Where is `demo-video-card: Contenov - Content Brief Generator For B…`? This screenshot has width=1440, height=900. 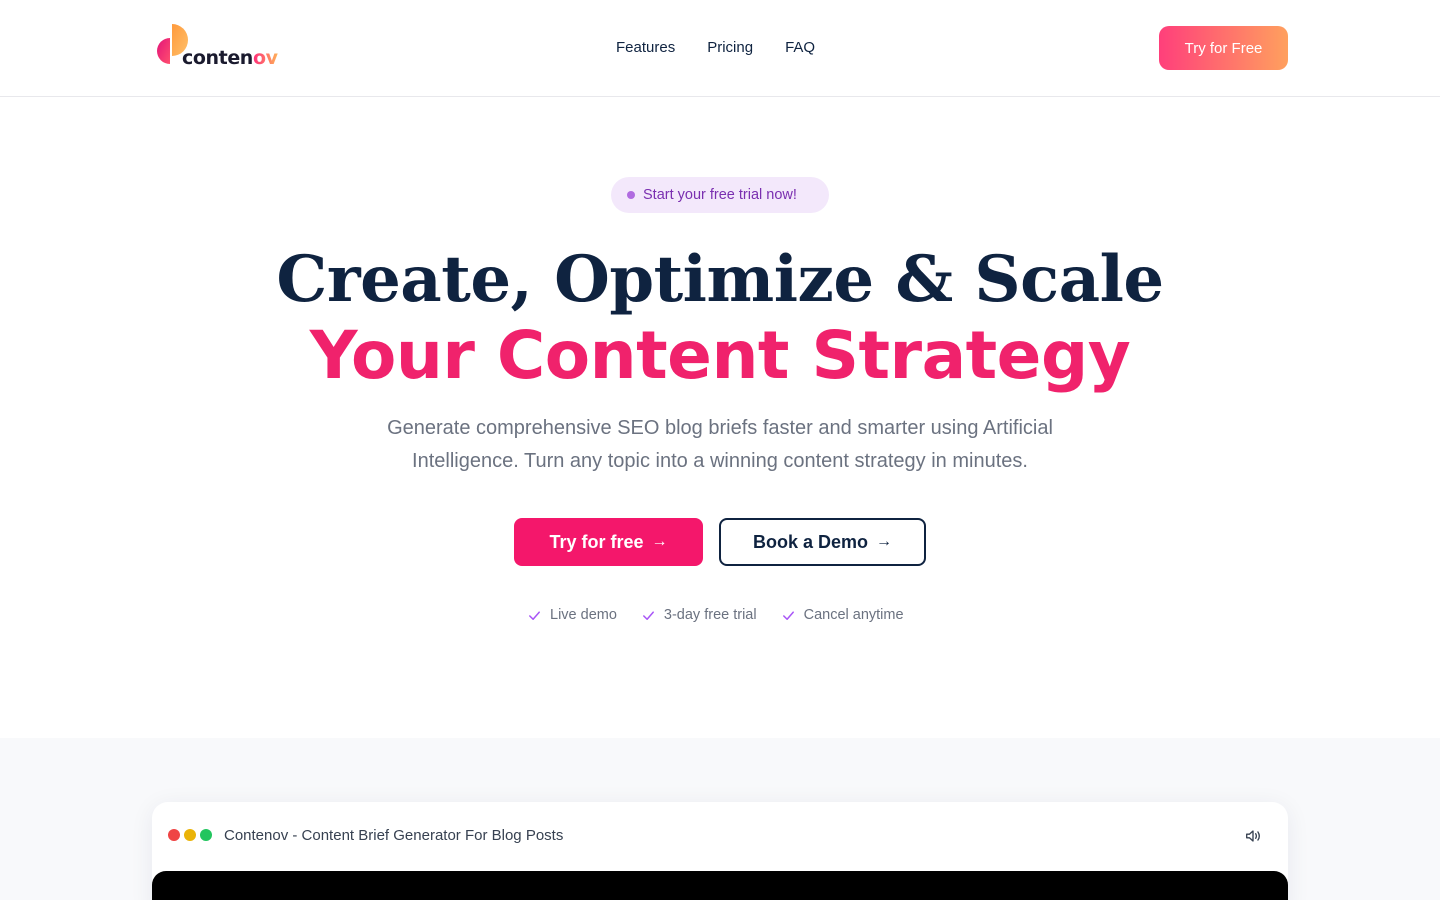 demo-video-card: Contenov - Content Brief Generator For B… is located at coordinates (720, 851).